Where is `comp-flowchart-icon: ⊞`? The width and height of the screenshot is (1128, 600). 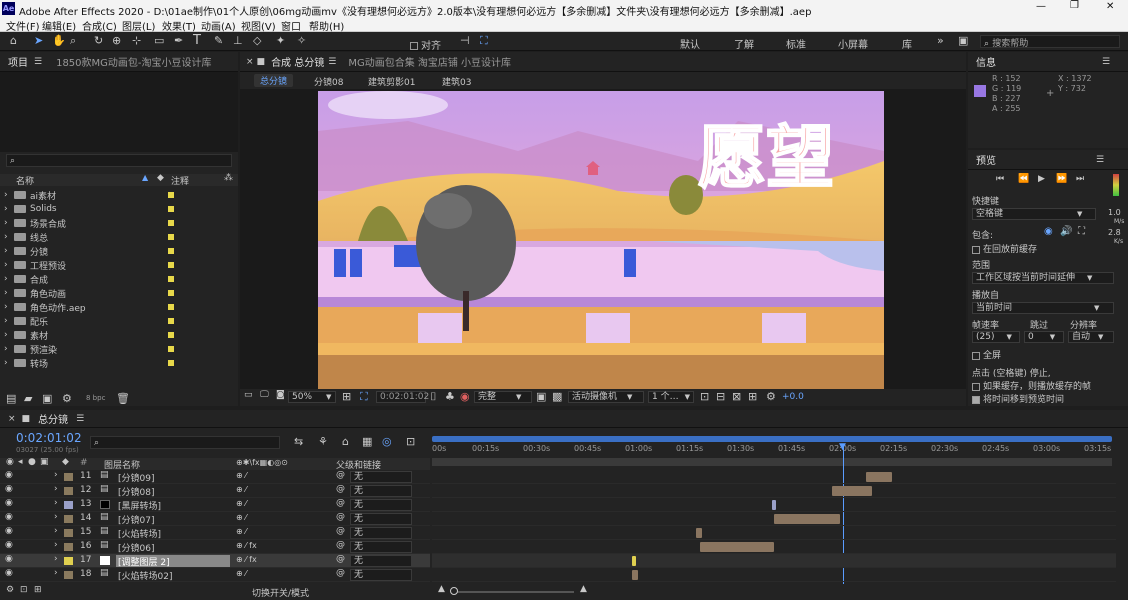
comp-flowchart-icon: ⊞ is located at coordinates (752, 396).